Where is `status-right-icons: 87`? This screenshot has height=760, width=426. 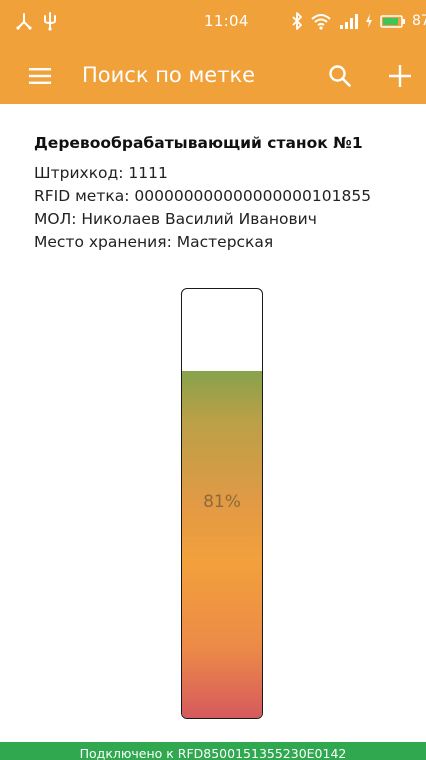 status-right-icons: 87 is located at coordinates (358, 21).